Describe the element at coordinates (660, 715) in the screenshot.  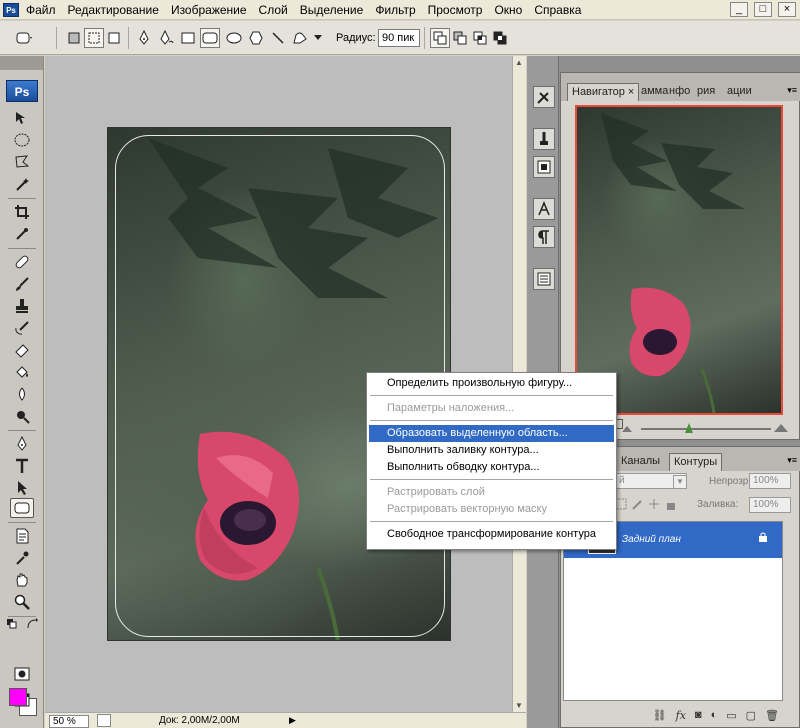
I see `link-icon: ⛓` at that location.